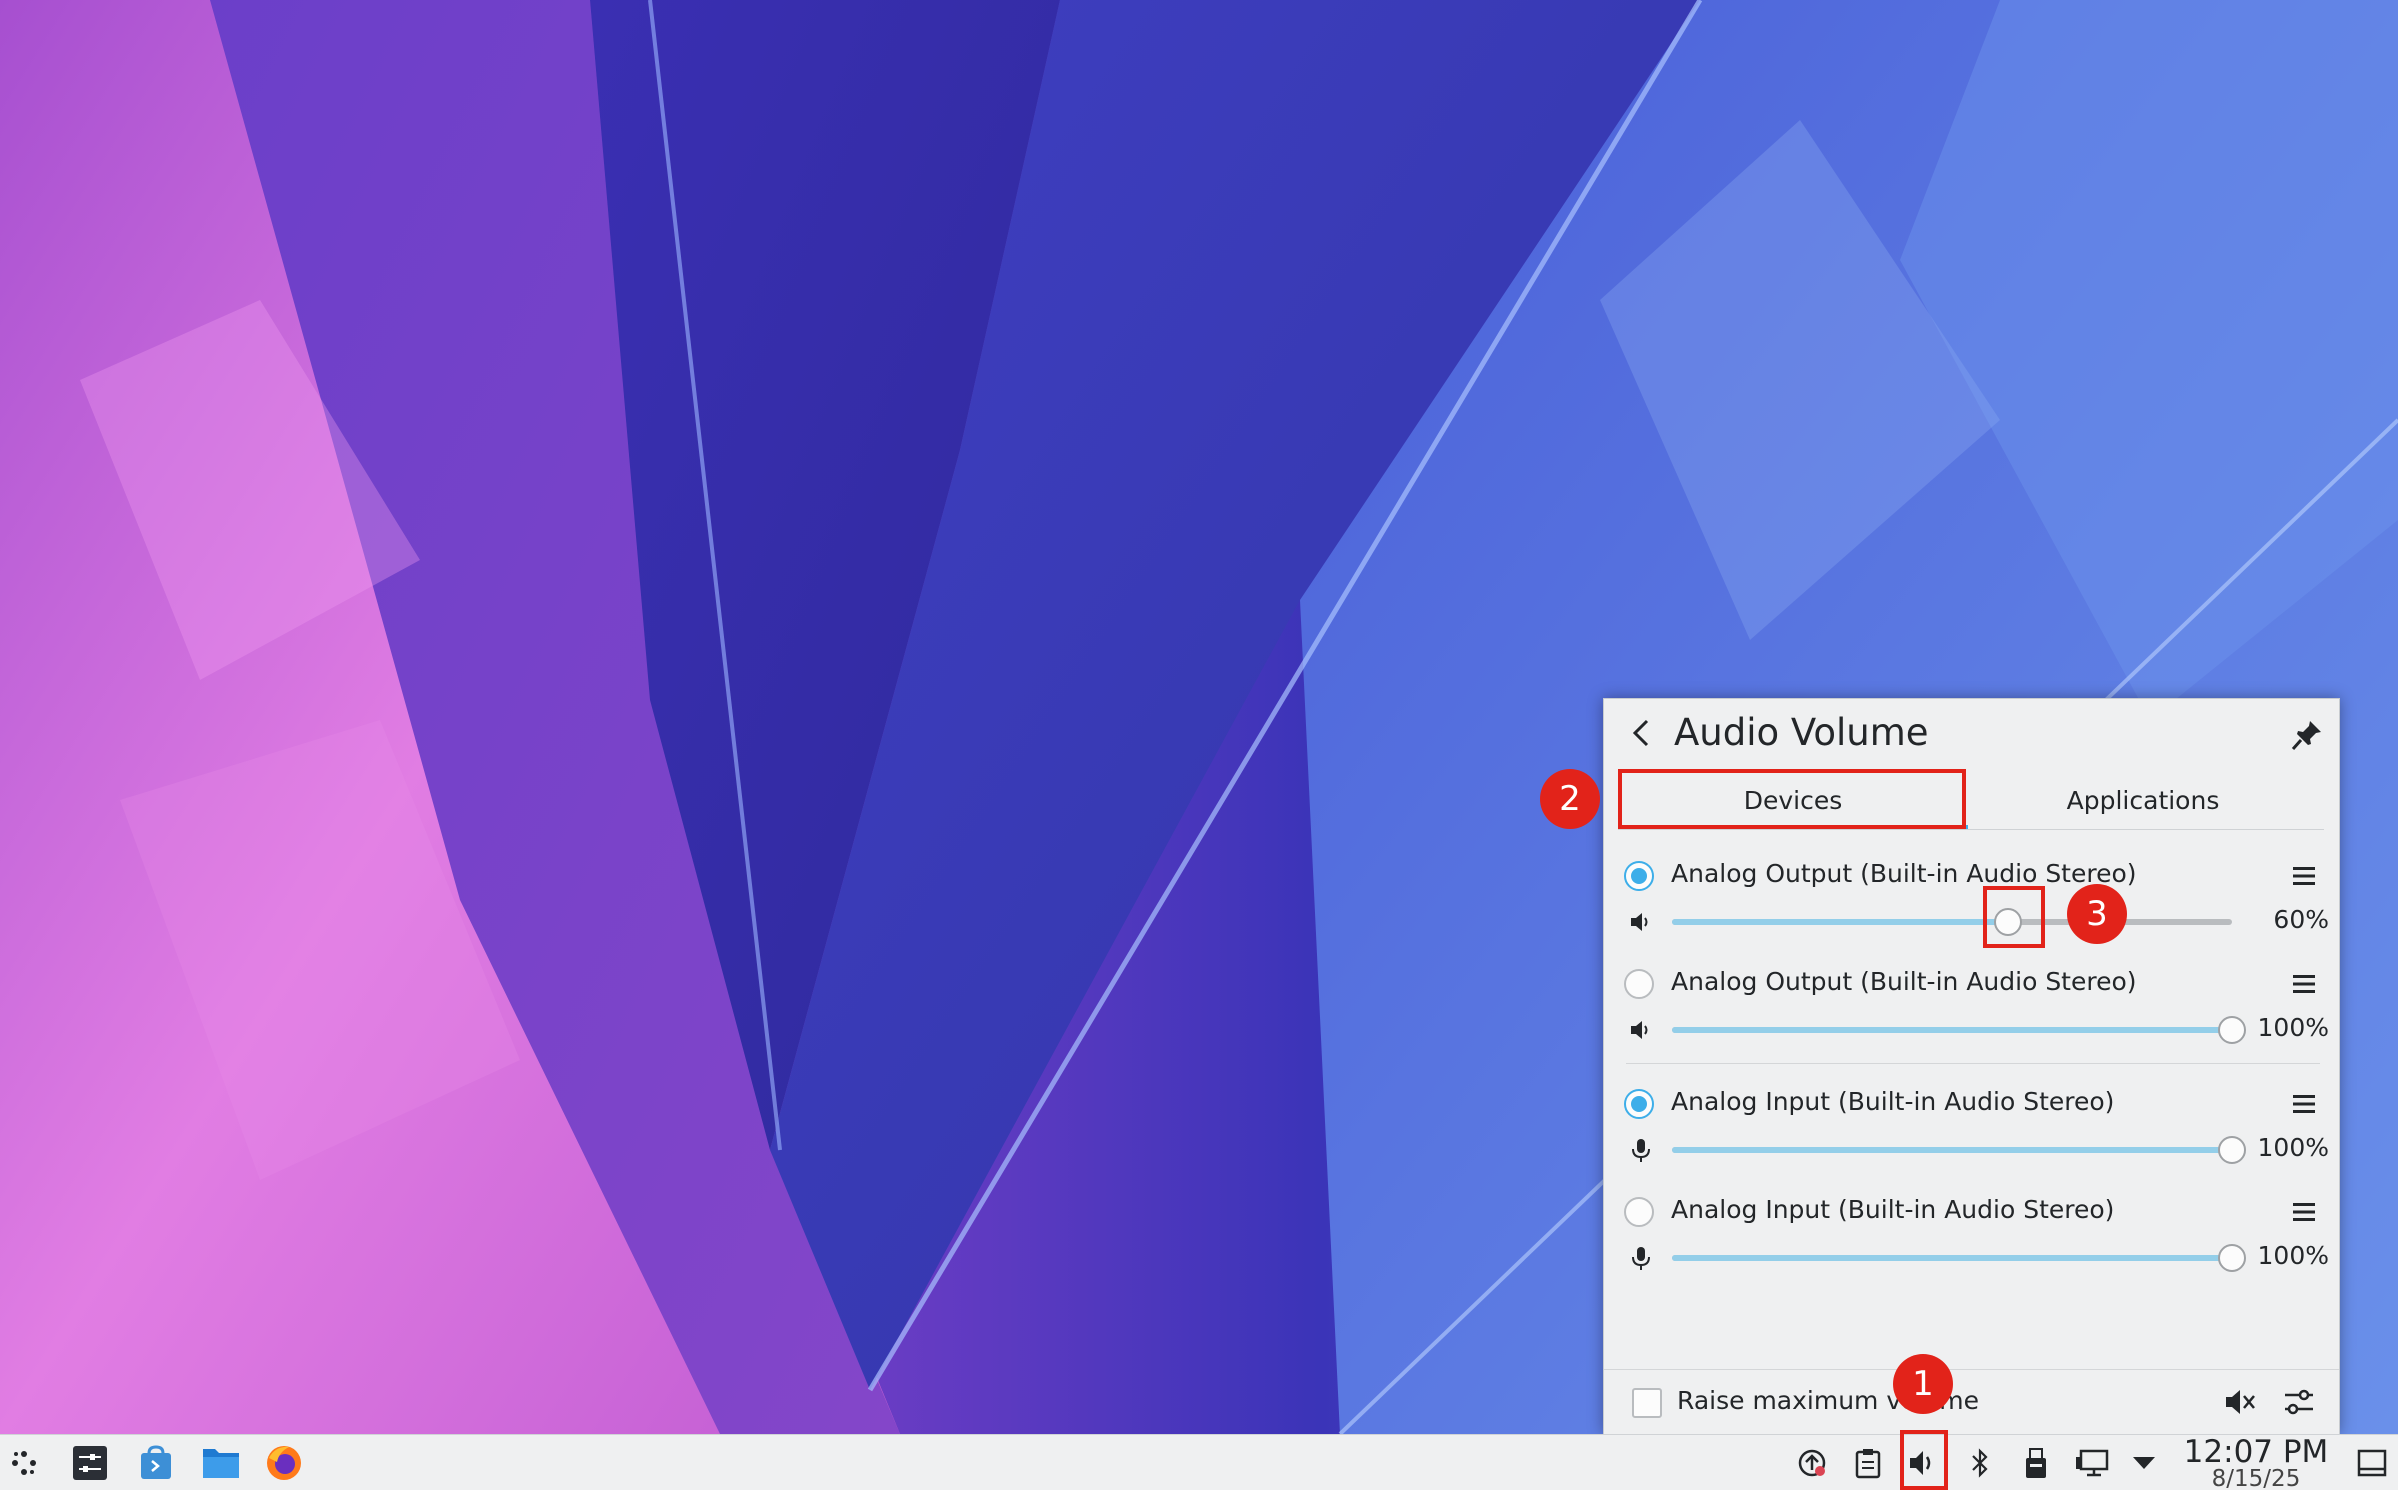 This screenshot has height=1490, width=2398. I want to click on chevron-left-icon, so click(1640, 733).